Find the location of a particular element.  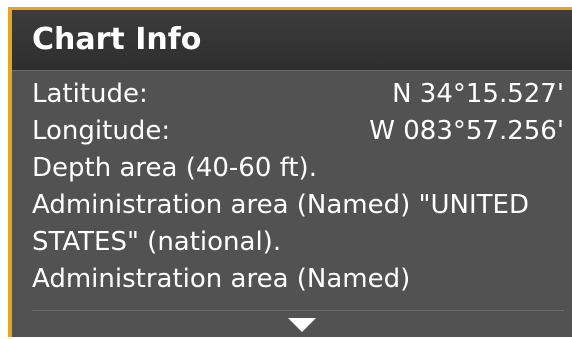

info-line: Administration area (Named) "UNITED is located at coordinates (280, 205).